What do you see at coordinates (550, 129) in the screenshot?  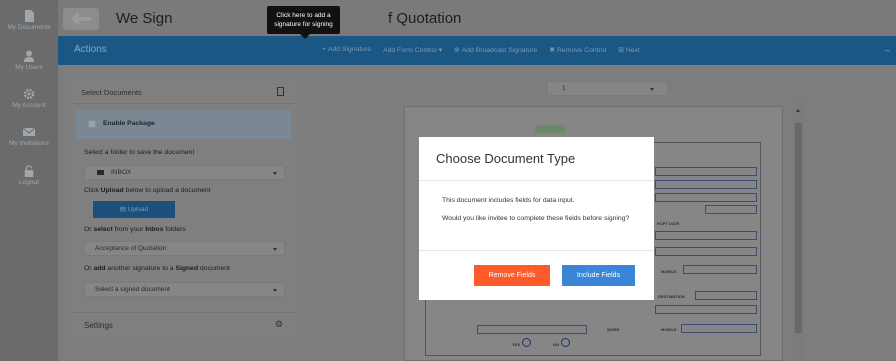 I see `document-logo` at bounding box center [550, 129].